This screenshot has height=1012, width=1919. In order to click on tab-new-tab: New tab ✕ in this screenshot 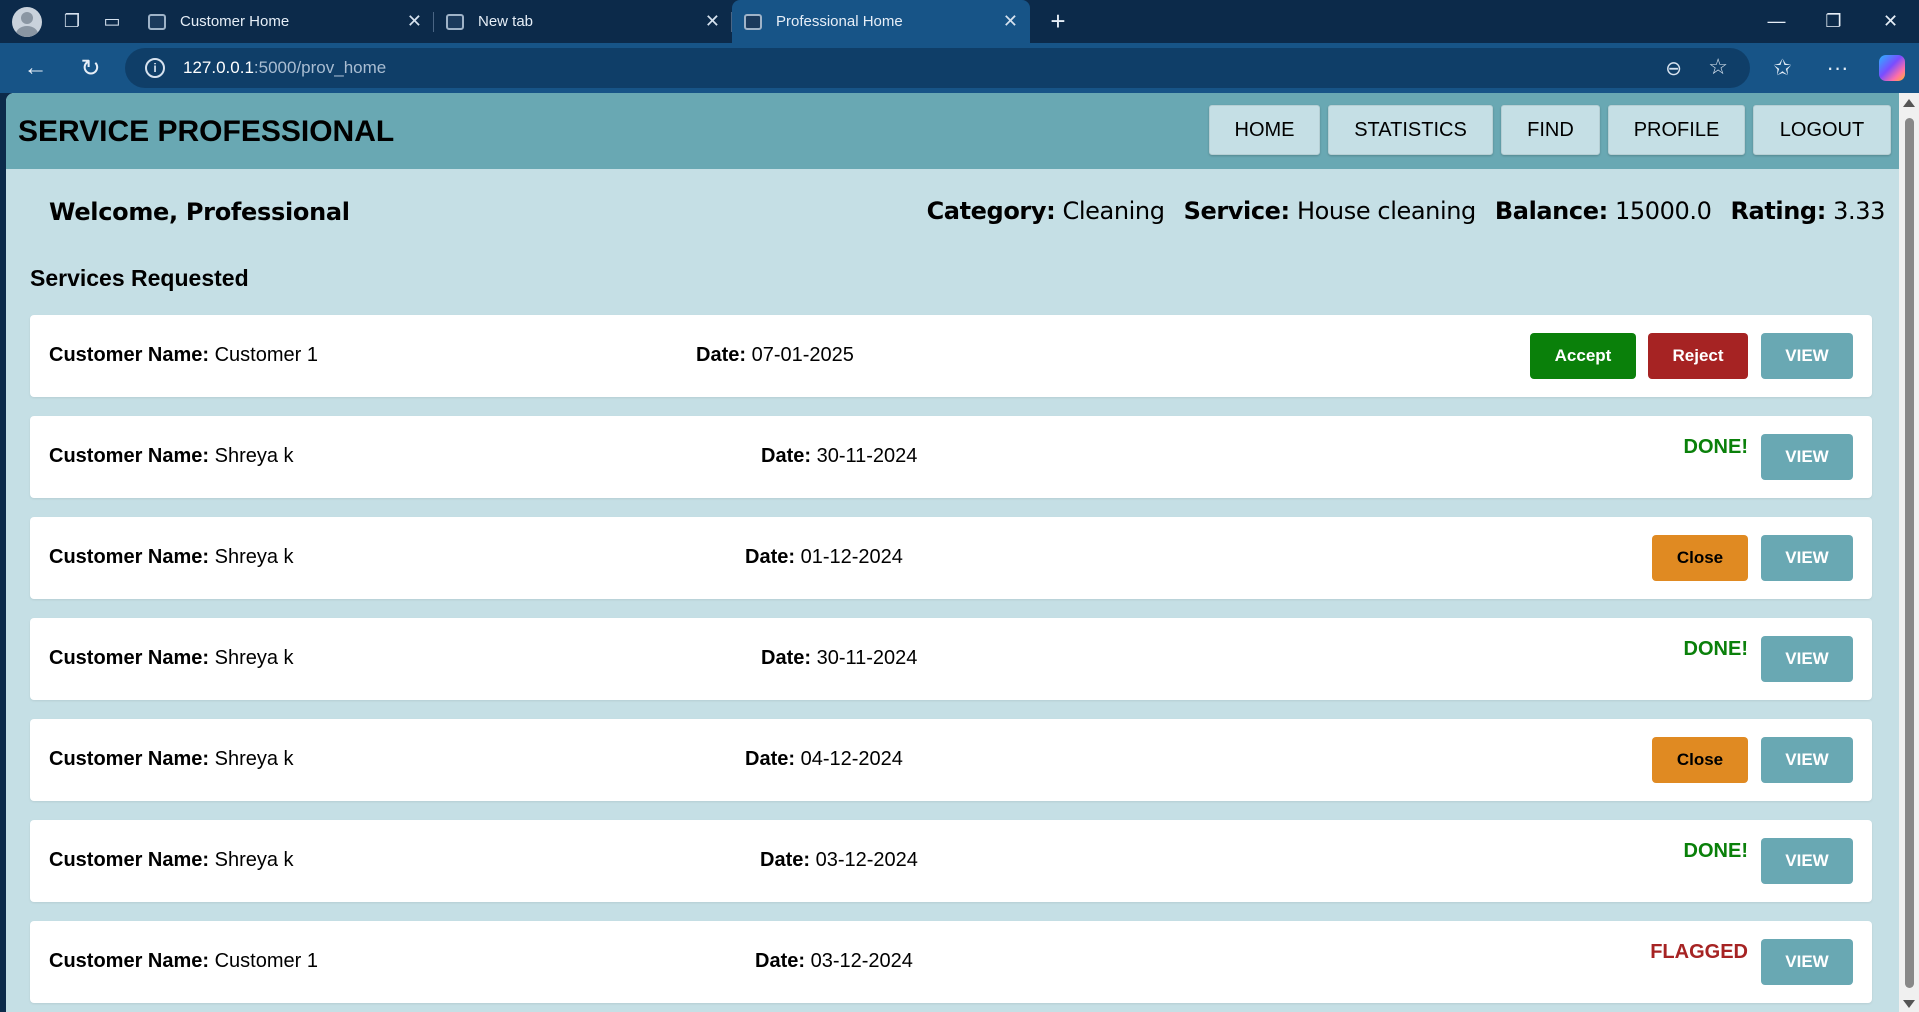, I will do `click(583, 21)`.